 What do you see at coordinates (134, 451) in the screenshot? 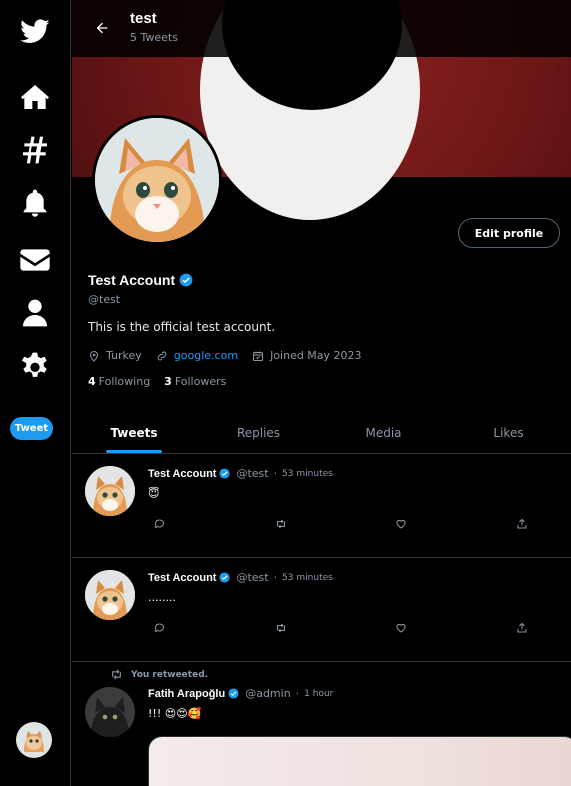
I see `active-tab-indicator` at bounding box center [134, 451].